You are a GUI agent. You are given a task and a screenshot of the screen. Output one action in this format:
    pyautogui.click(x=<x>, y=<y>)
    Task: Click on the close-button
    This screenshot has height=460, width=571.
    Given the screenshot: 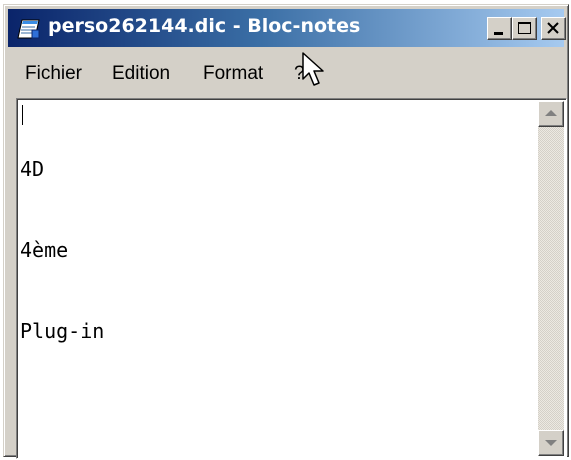 What is the action you would take?
    pyautogui.click(x=553, y=28)
    